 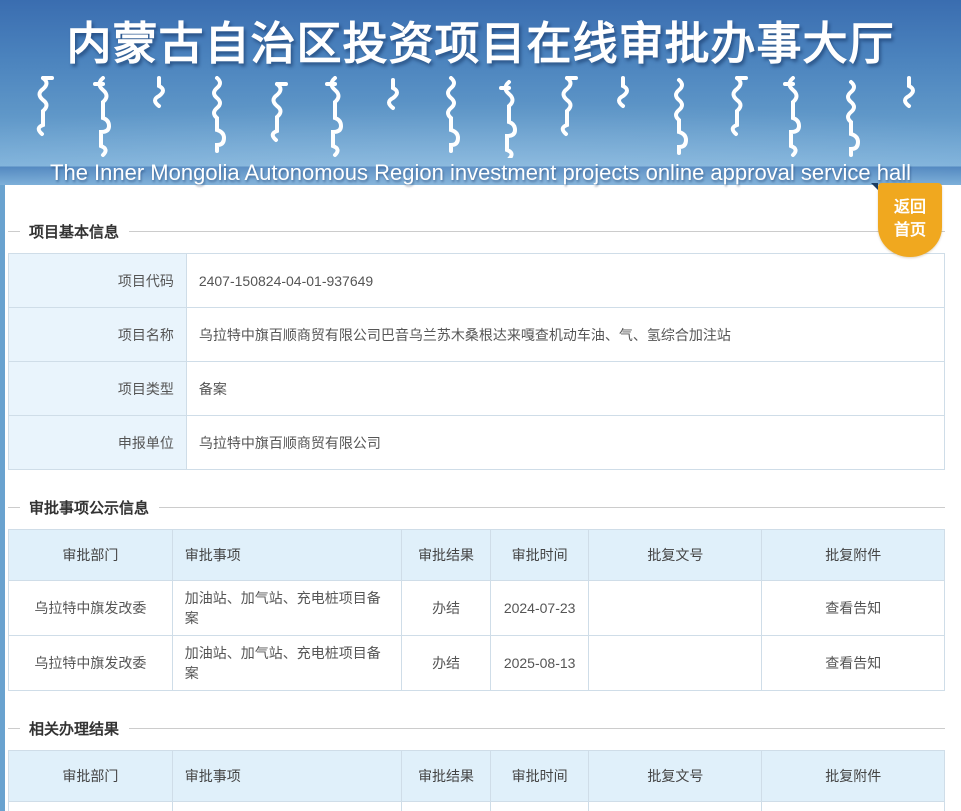 I want to click on section-title: 审批事项公示信息, so click(x=89, y=508).